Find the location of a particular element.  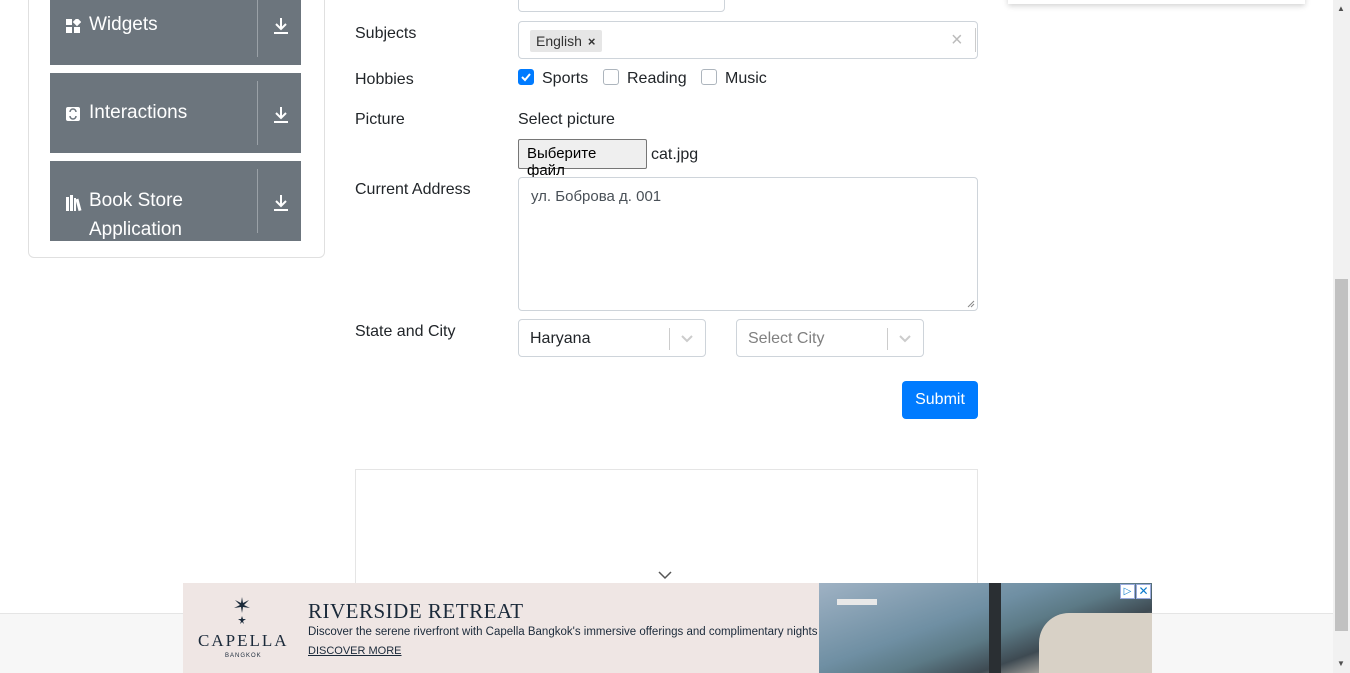

choose-file-button: Выберите файл is located at coordinates (582, 159).